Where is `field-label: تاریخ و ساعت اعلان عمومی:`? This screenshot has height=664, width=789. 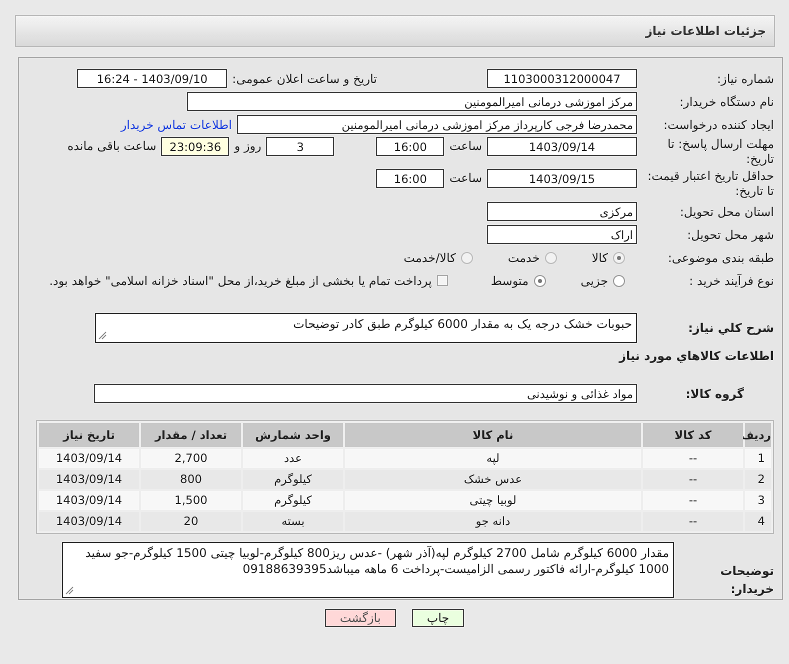
field-label: تاریخ و ساعت اعلان عمومی: is located at coordinates (304, 79).